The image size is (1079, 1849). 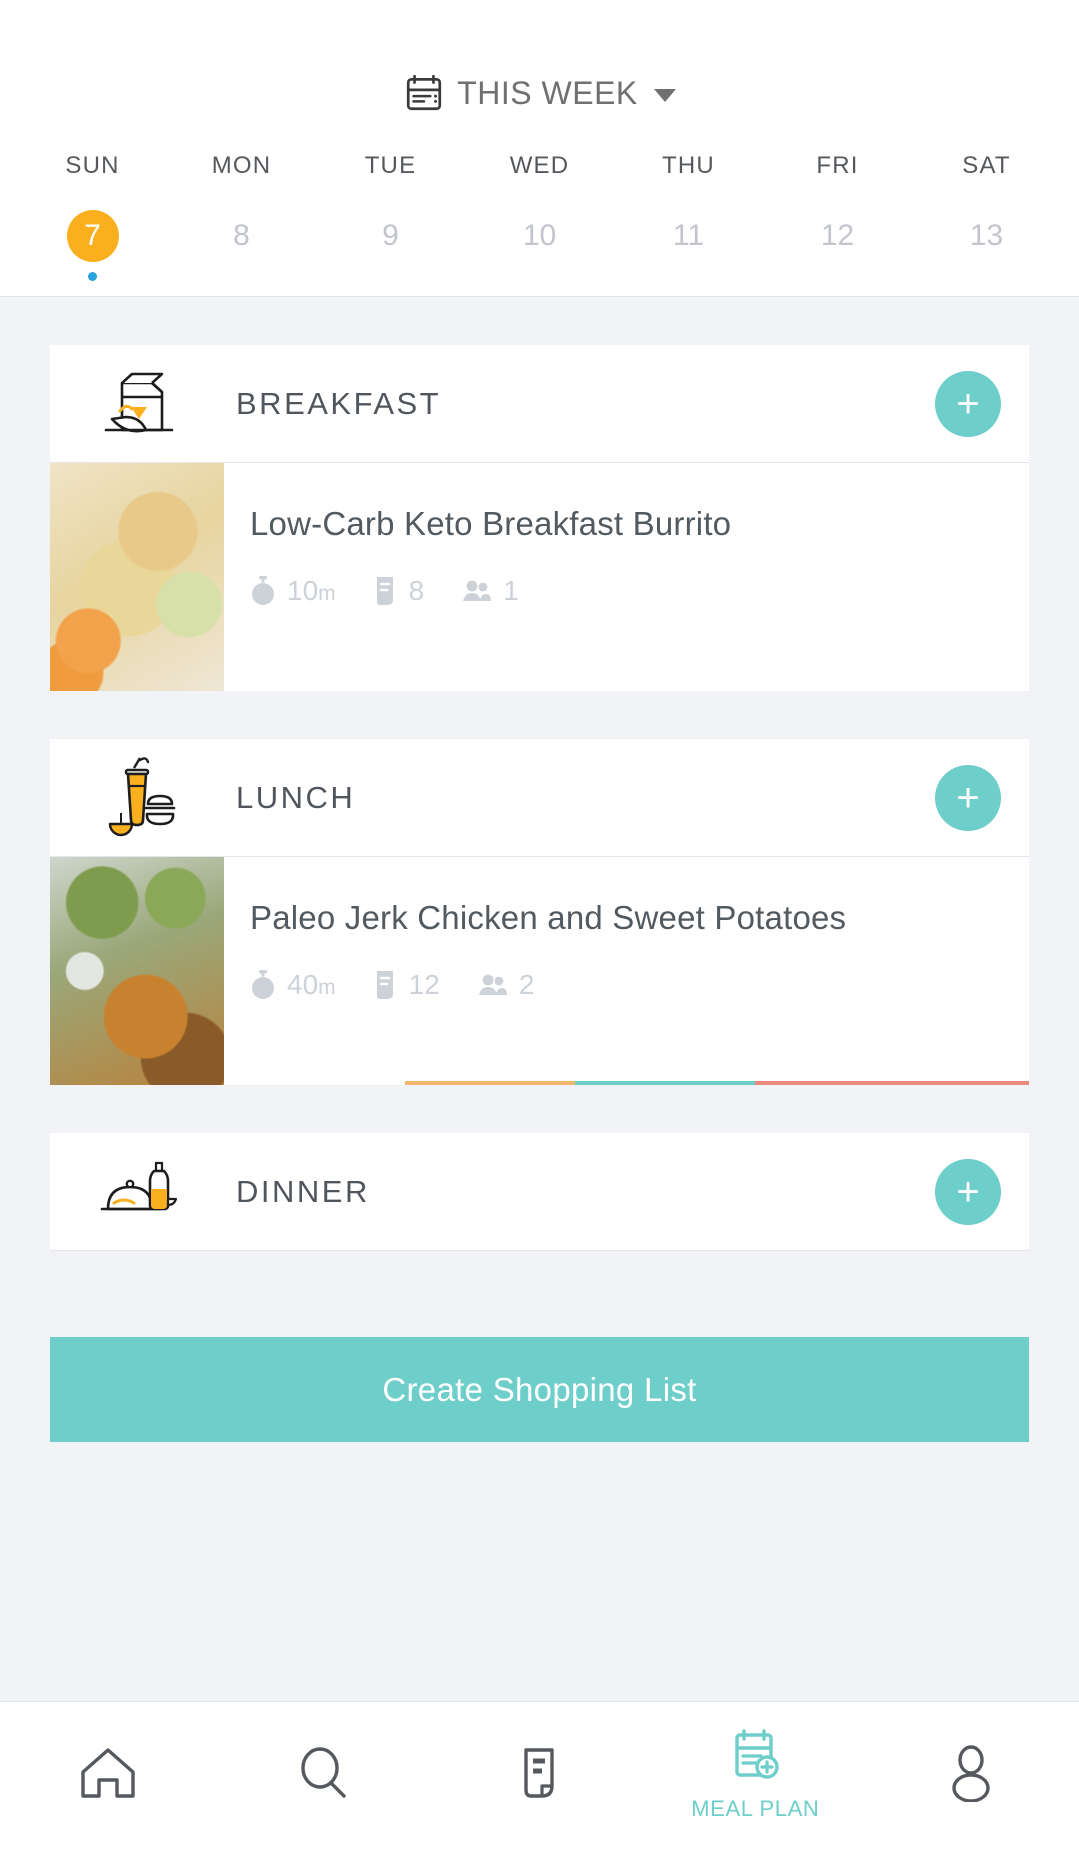 What do you see at coordinates (511, 590) in the screenshot?
I see `servings-text: 1` at bounding box center [511, 590].